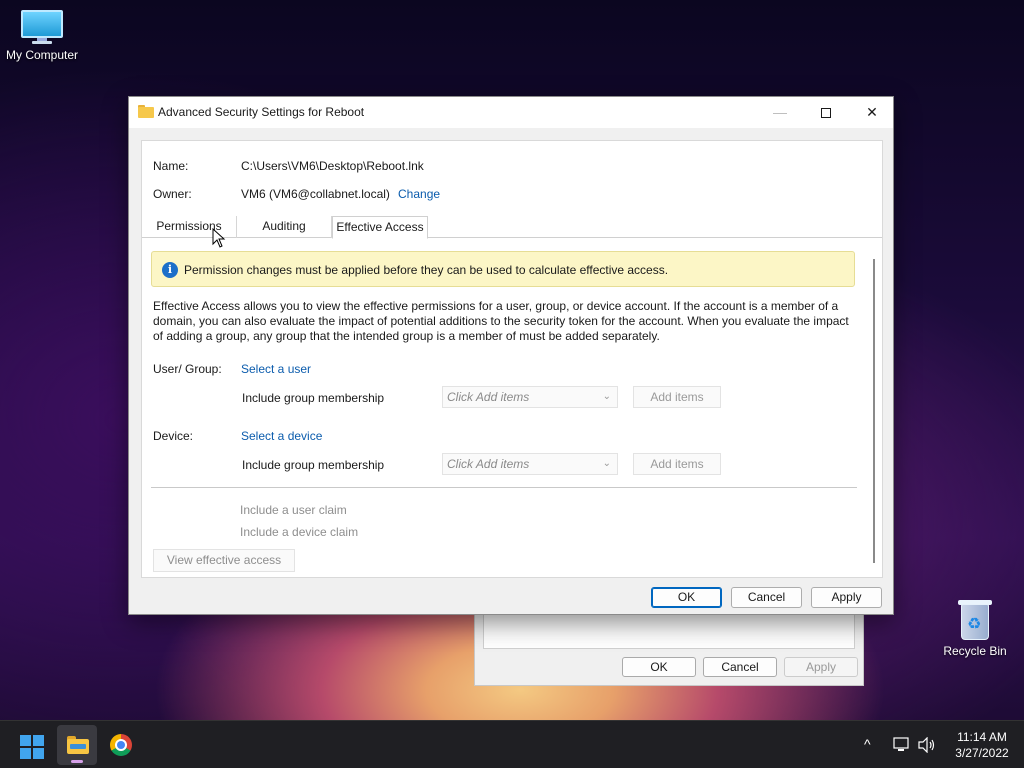  Describe the element at coordinates (293, 510) in the screenshot. I see `include-user-claim-link: Include a user claim` at that location.